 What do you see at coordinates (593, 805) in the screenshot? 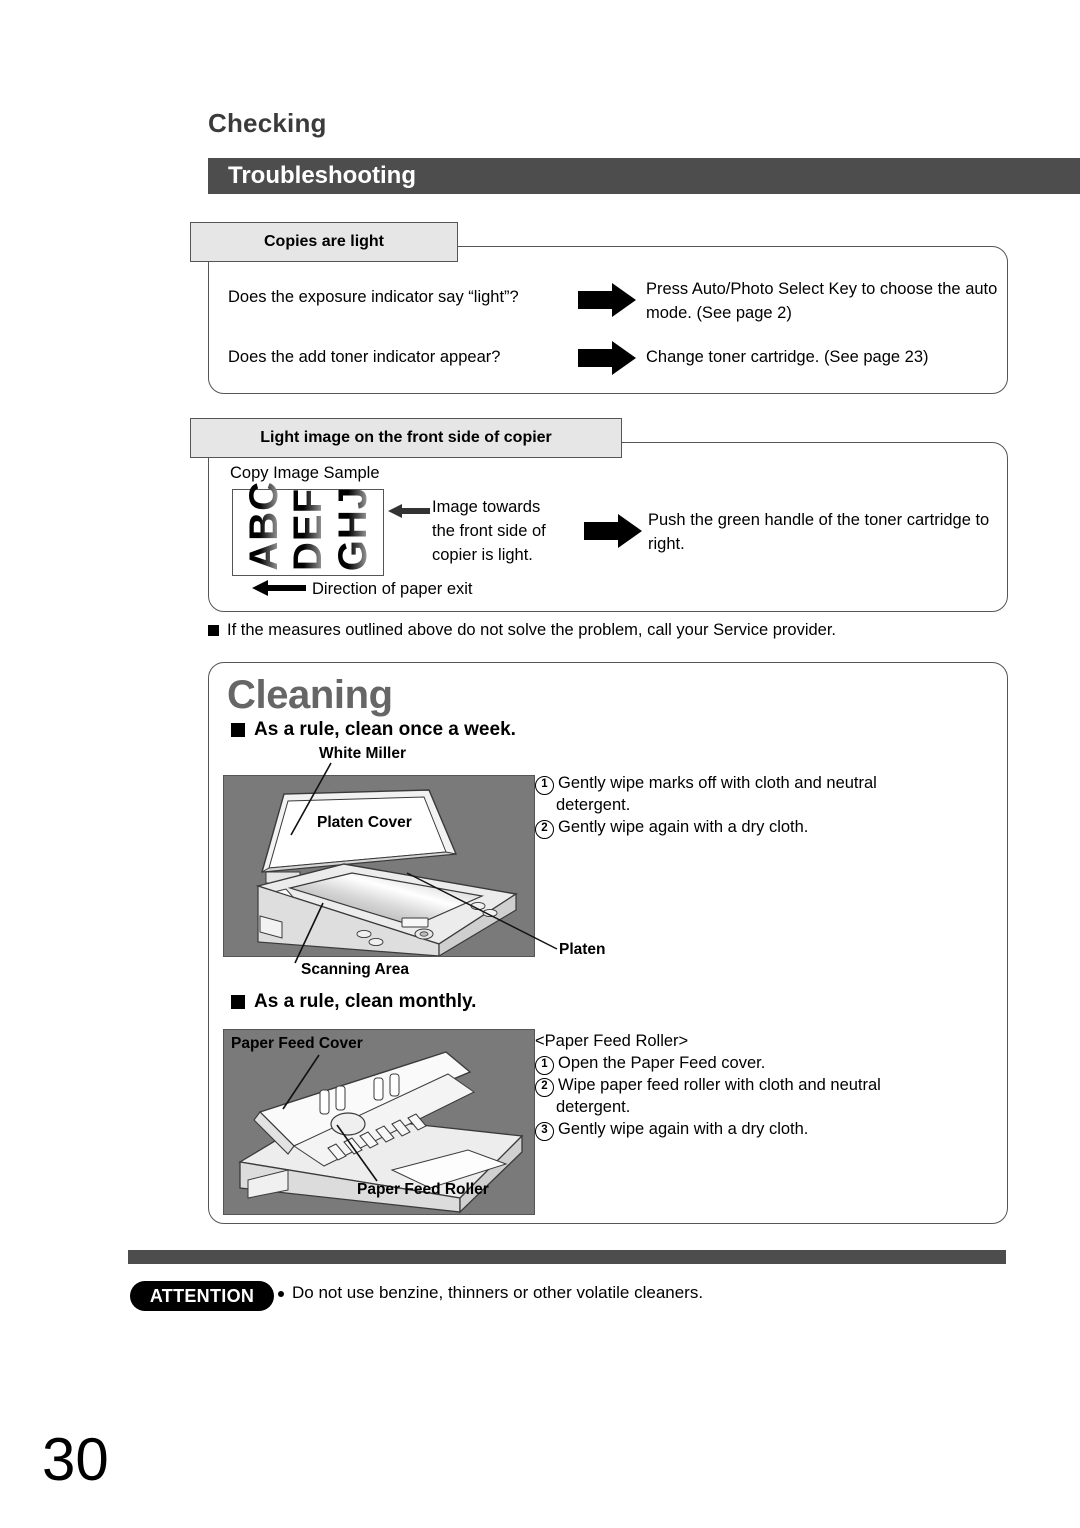
I see `weekly-step-1-cont: detergent.` at bounding box center [593, 805].